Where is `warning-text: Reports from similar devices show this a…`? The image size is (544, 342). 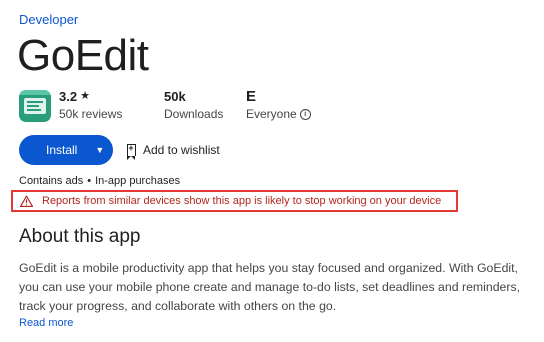 warning-text: Reports from similar devices show this a… is located at coordinates (242, 201).